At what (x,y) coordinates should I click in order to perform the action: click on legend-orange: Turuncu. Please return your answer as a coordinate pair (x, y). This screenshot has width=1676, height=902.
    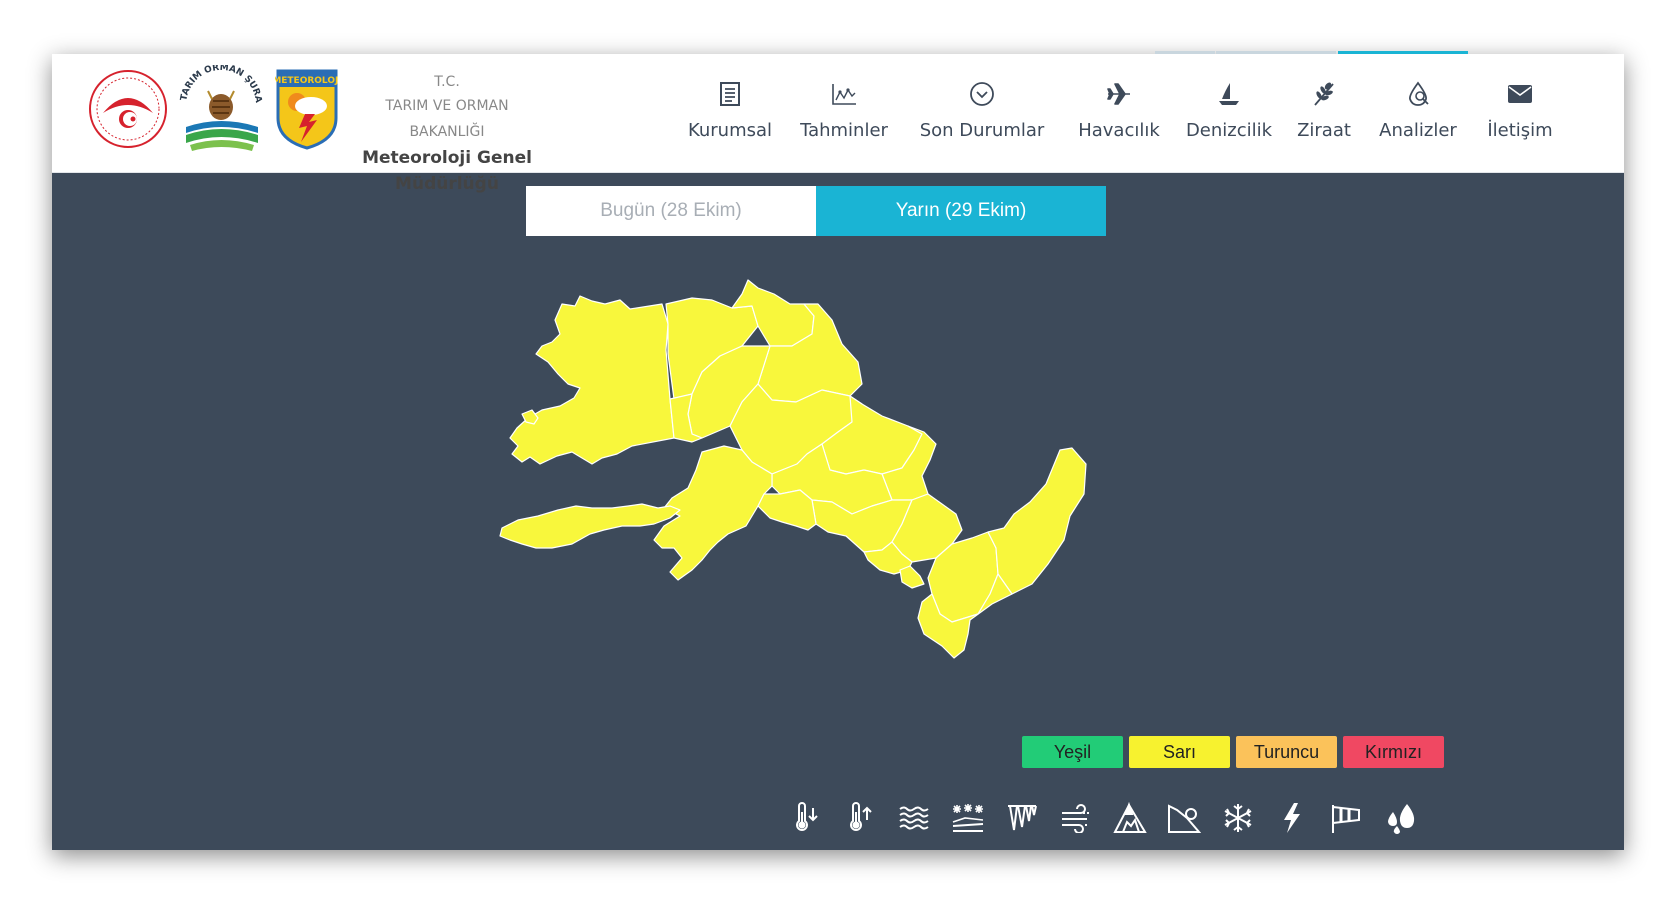
    Looking at the image, I should click on (1286, 752).